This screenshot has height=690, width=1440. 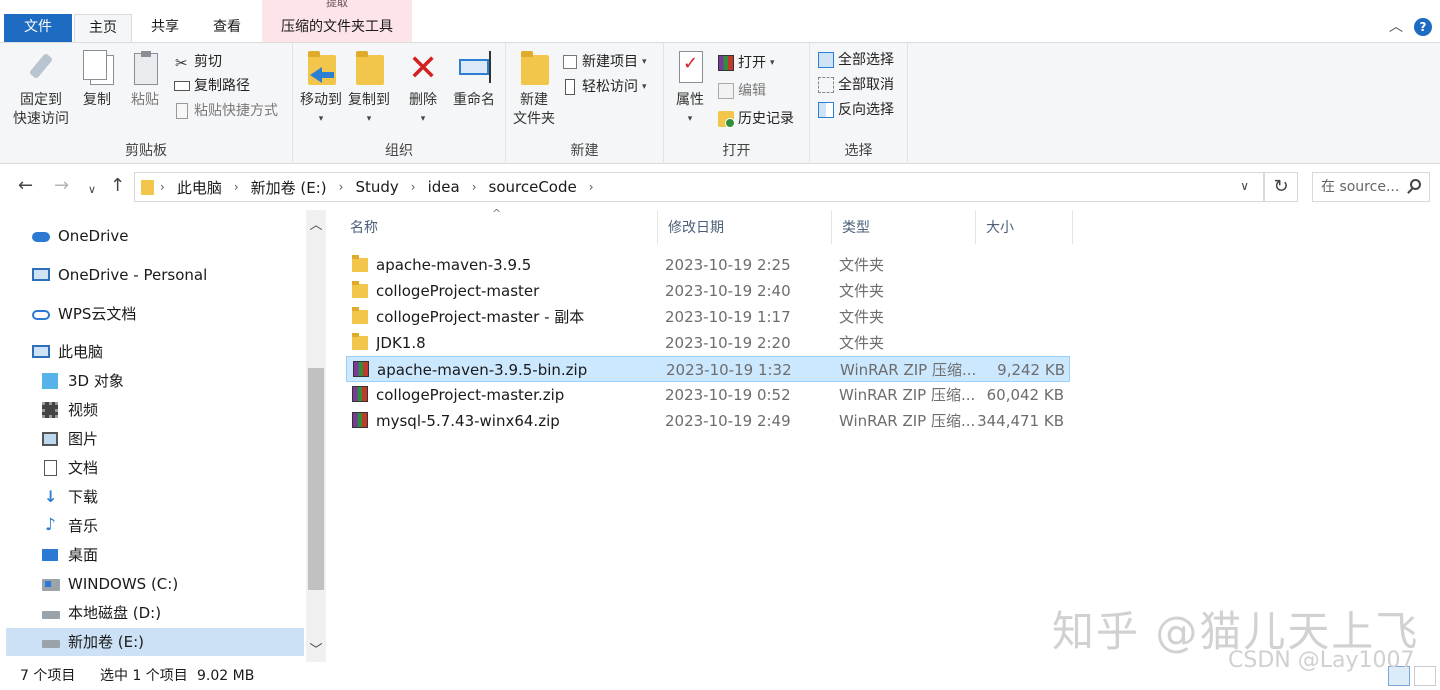 What do you see at coordinates (604, 87) in the screenshot?
I see `easy-access-button: 轻松访问 ▾` at bounding box center [604, 87].